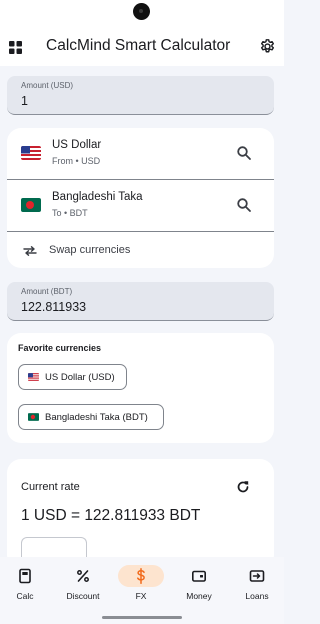  What do you see at coordinates (198, 576) in the screenshot?
I see `wallet-icon` at bounding box center [198, 576].